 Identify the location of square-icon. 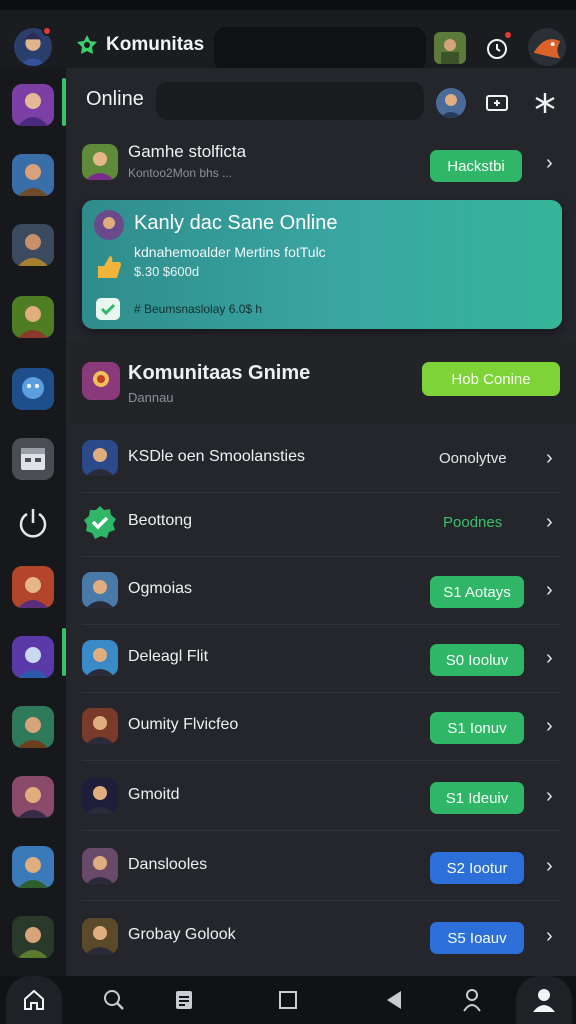
(288, 1000).